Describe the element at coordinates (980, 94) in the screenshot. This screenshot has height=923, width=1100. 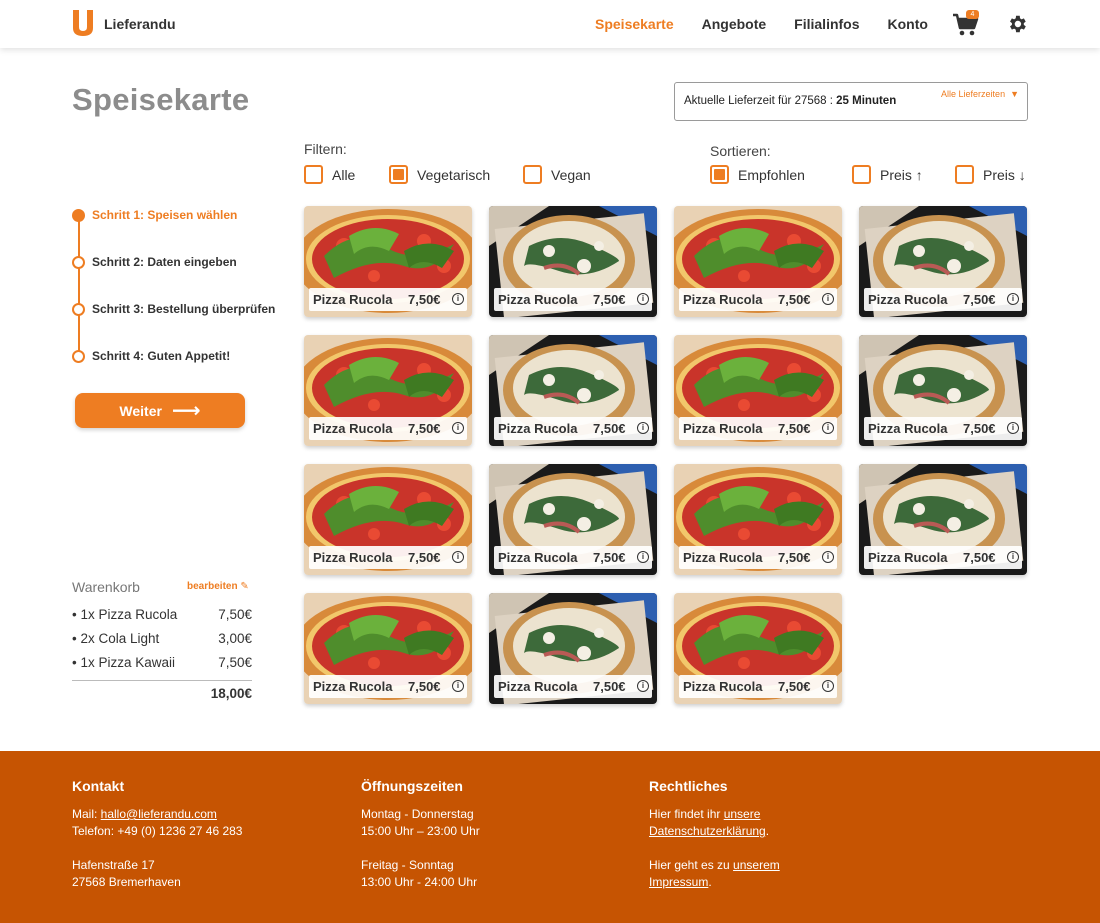
I see `all-delivery-times-link: Alle Lieferzeiten ▼` at that location.